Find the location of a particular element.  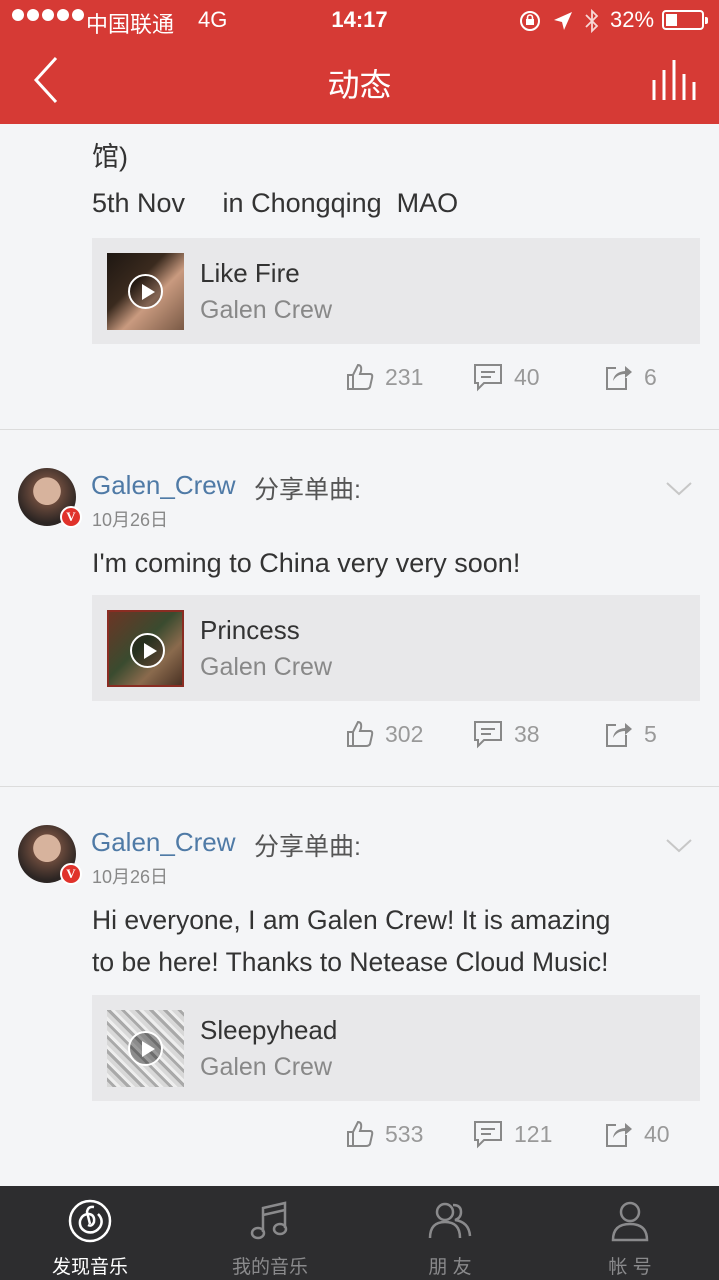

page-title: 动态 is located at coordinates (359, 85).